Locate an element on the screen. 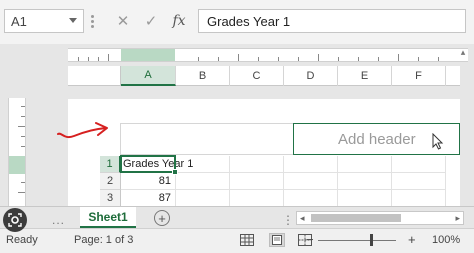  row-header-2: 2 is located at coordinates (110, 181).